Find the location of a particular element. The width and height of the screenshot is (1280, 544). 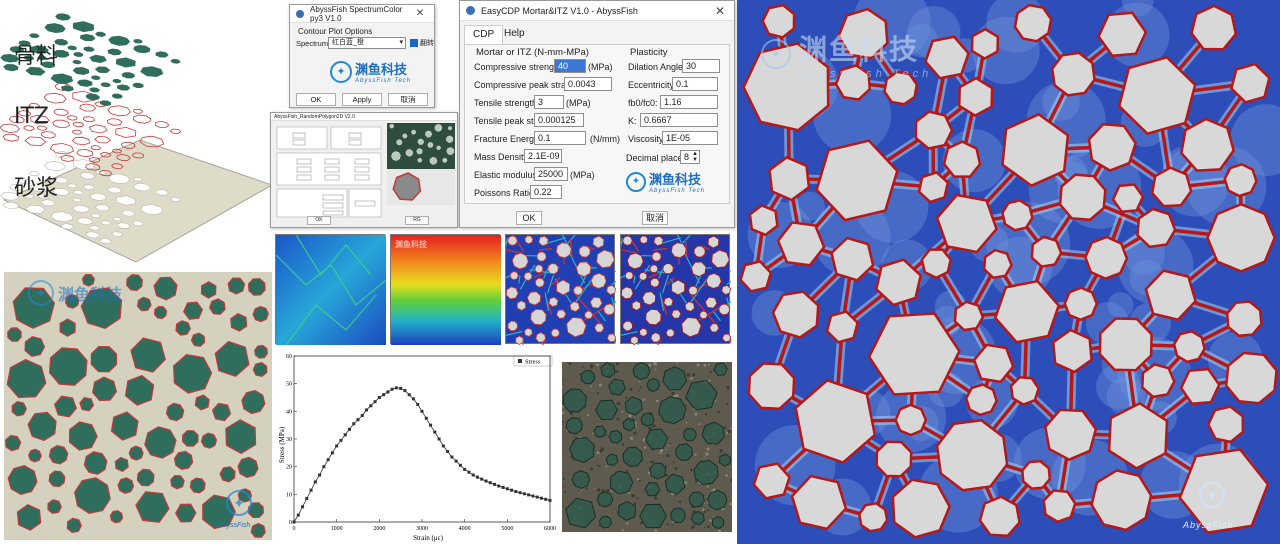

spectrum-select: 红白蓝_橙 ▾ is located at coordinates (367, 43).